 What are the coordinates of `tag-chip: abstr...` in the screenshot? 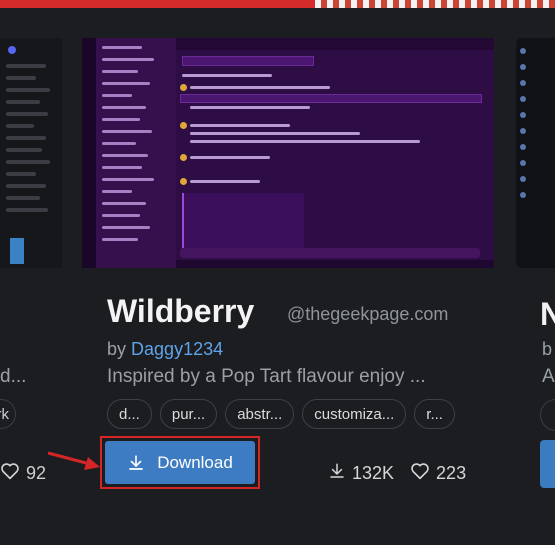 It's located at (260, 414).